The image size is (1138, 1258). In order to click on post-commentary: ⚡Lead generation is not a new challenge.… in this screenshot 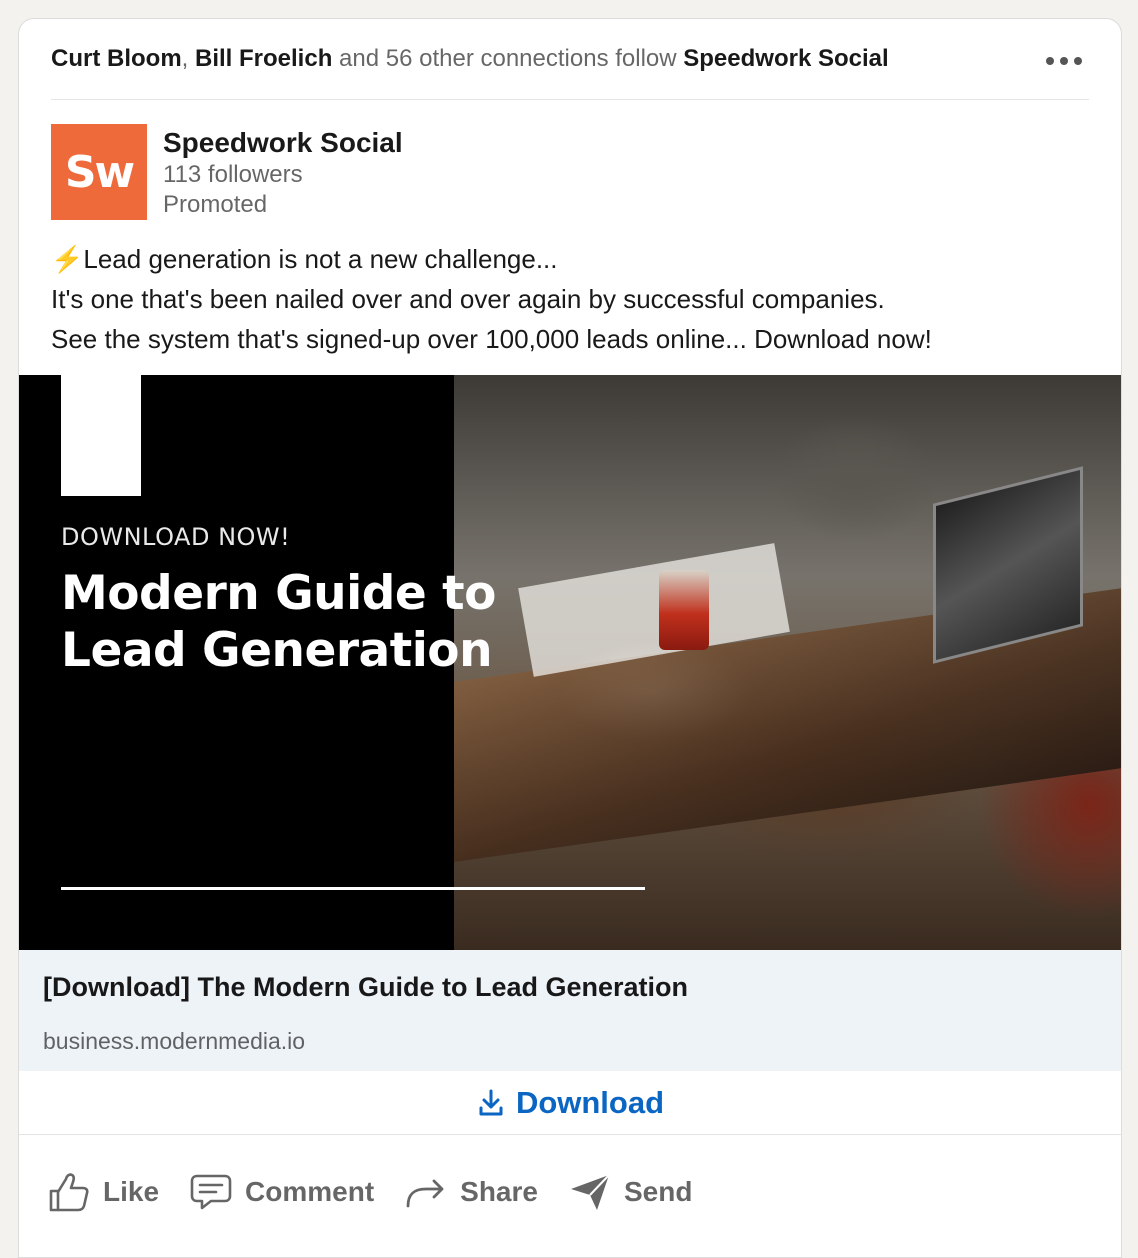, I will do `click(576, 299)`.